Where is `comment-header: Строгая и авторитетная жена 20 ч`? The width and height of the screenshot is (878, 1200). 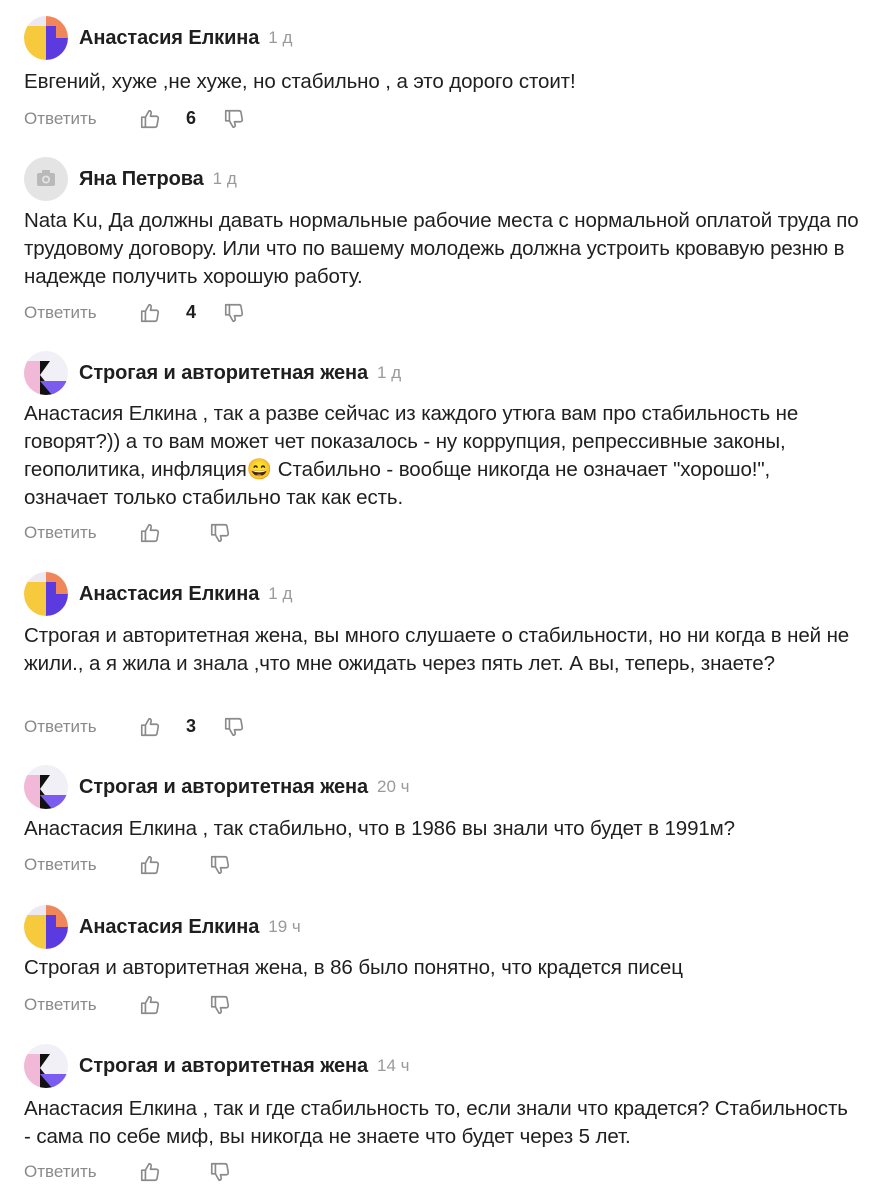
comment-header: Строгая и авторитетная жена 20 ч is located at coordinates (217, 787).